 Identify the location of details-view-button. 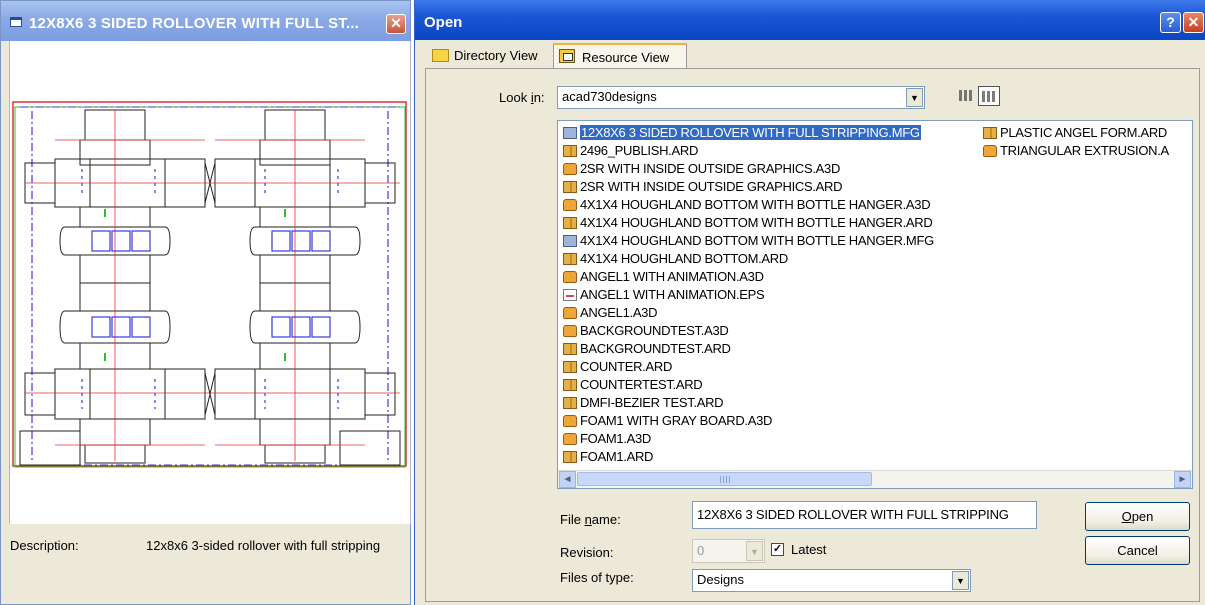
(989, 96).